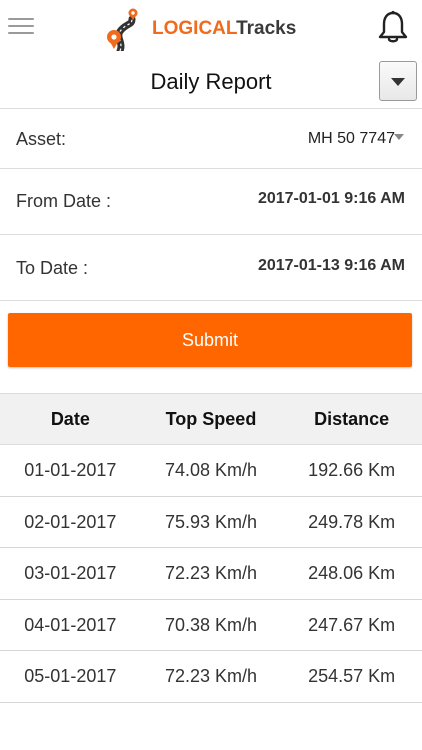 This screenshot has width=422, height=750. What do you see at coordinates (352, 521) in the screenshot?
I see `cell-distance: 249.78 Km` at bounding box center [352, 521].